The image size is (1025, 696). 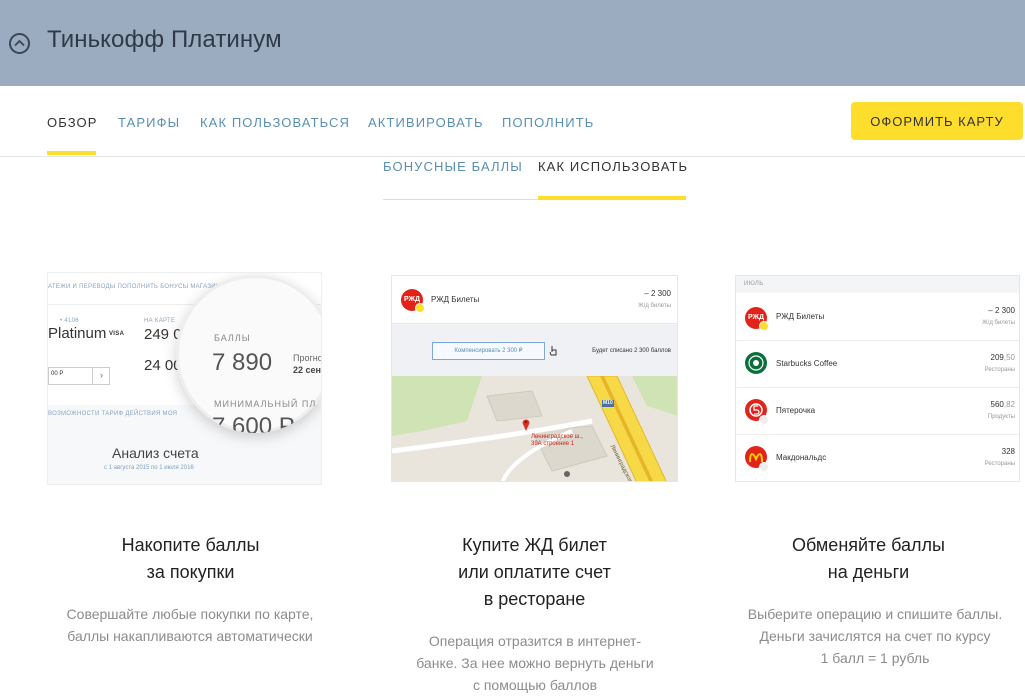 What do you see at coordinates (877, 411) in the screenshot?
I see `list-item: Пятерочка 560,82 Продукты` at bounding box center [877, 411].